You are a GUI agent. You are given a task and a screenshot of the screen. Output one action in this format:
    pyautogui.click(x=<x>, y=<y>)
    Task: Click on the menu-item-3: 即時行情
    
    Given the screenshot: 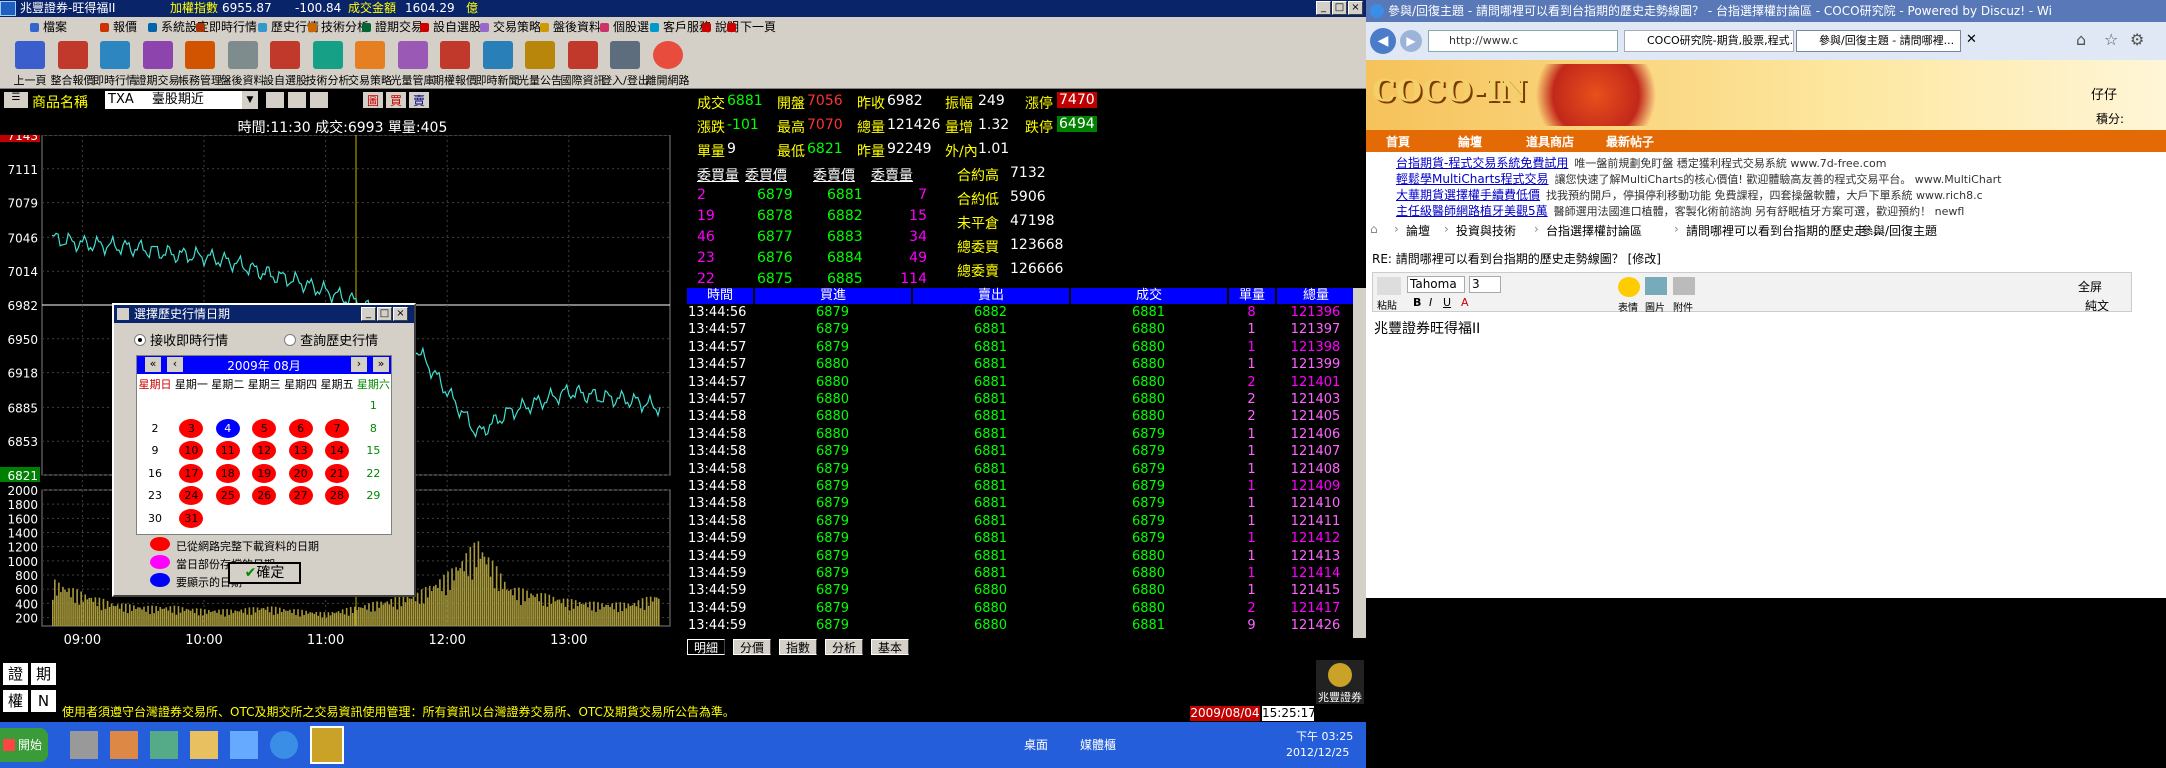 What is the action you would take?
    pyautogui.click(x=226, y=27)
    